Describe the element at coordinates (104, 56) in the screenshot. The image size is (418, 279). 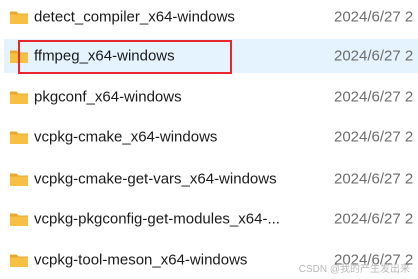
I see `file-name: ffmpeg_x64-windows` at that location.